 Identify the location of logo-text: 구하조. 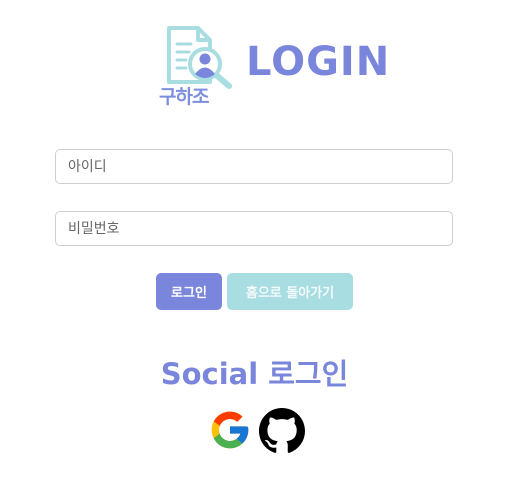
(184, 97).